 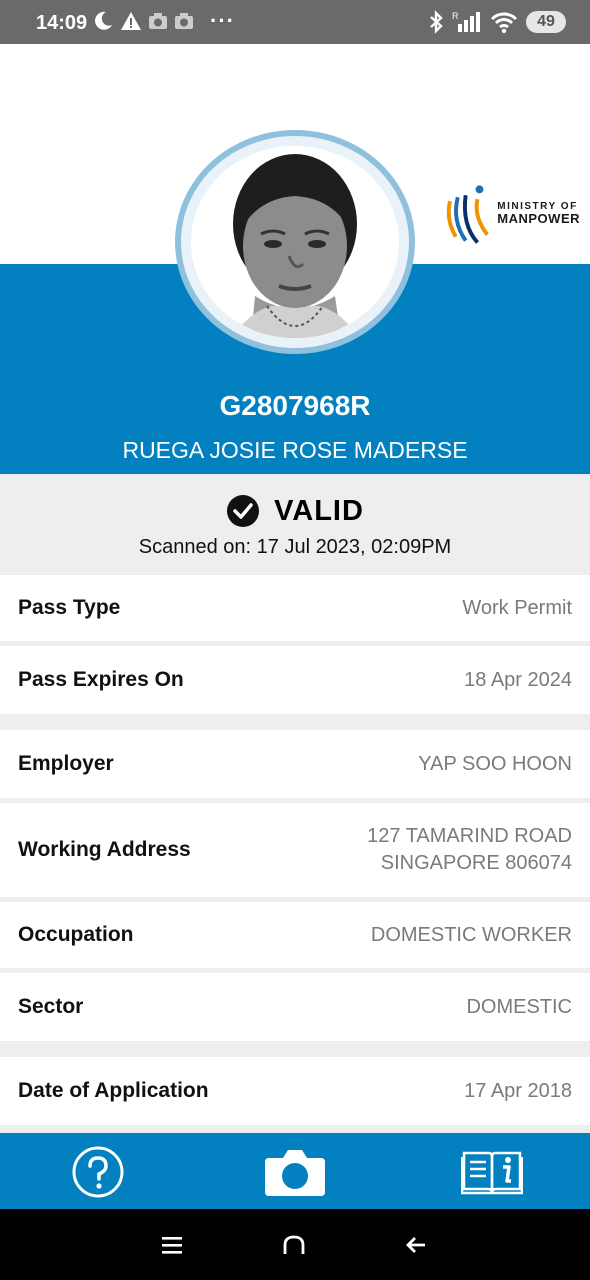 I want to click on recent-apps-button, so click(x=172, y=1245).